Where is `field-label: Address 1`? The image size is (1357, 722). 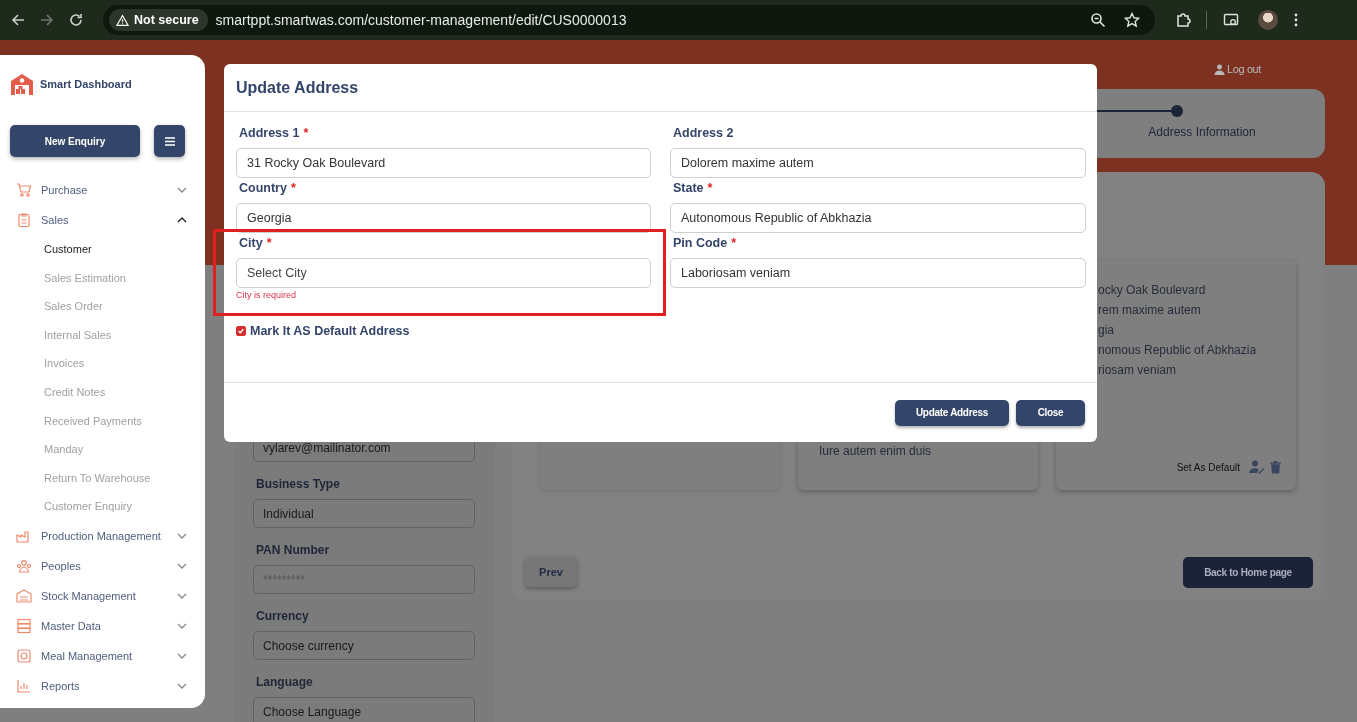
field-label: Address 1 is located at coordinates (269, 134).